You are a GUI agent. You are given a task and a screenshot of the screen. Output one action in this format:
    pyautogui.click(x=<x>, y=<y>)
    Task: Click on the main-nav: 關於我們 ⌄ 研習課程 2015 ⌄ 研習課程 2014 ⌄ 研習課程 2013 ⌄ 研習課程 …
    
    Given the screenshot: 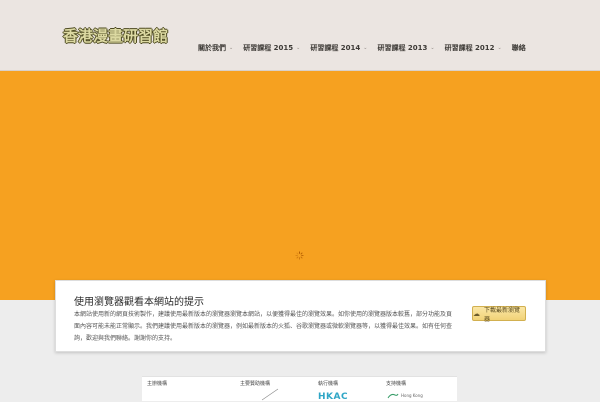 What is the action you would take?
    pyautogui.click(x=362, y=48)
    